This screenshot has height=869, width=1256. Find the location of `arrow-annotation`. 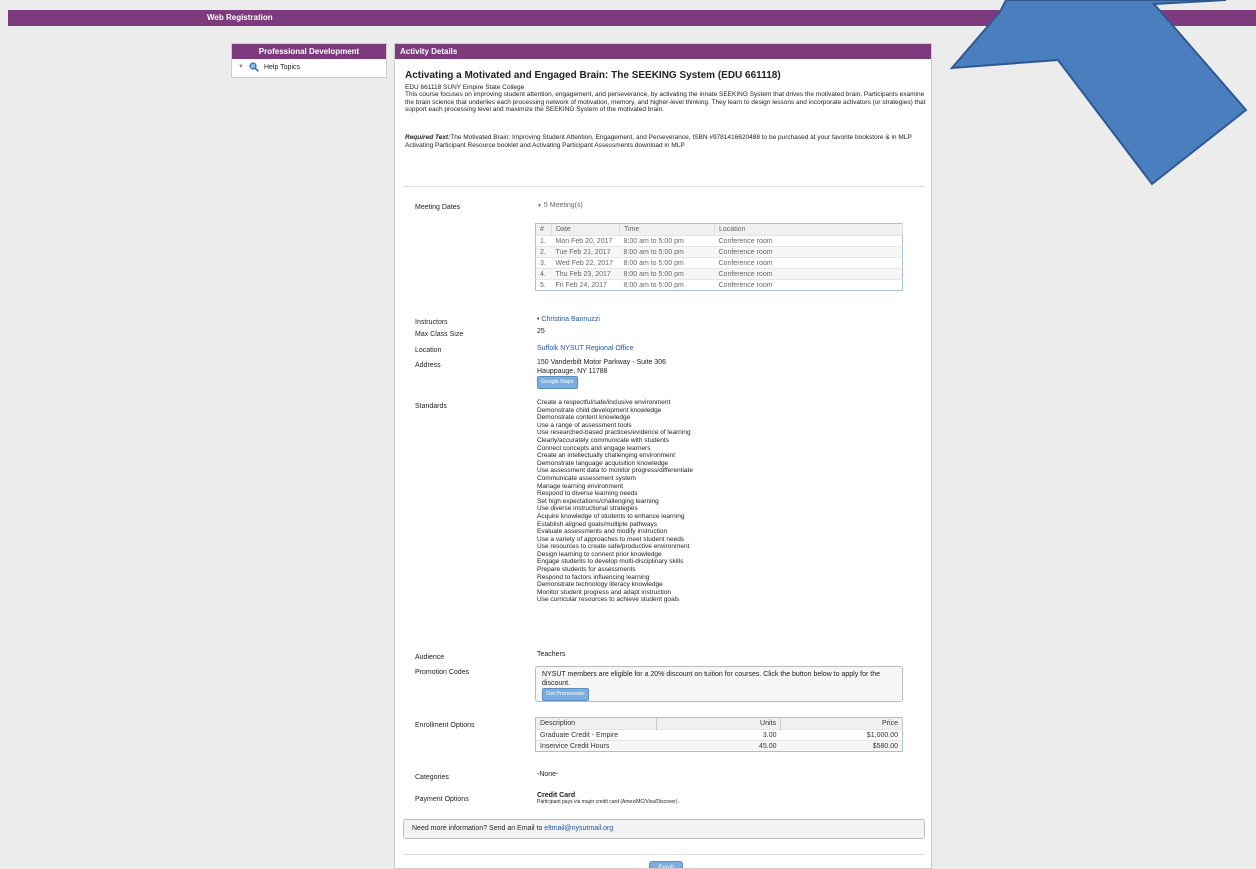

arrow-annotation is located at coordinates (1098, 93).